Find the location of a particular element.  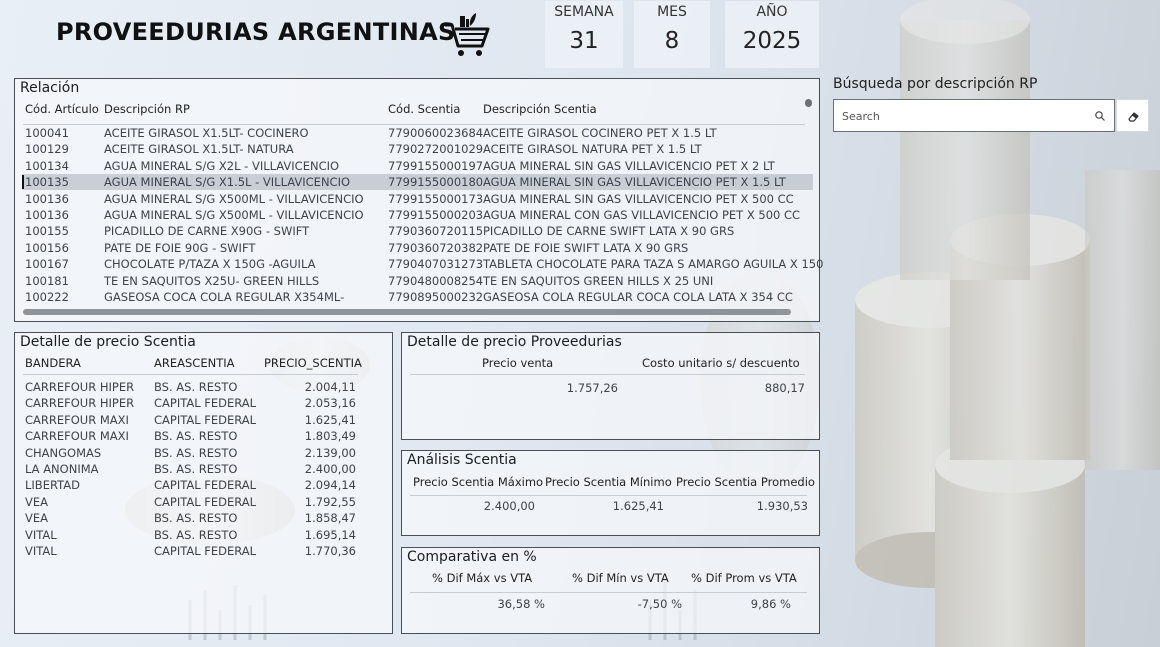

eraser-icon is located at coordinates (1133, 117).